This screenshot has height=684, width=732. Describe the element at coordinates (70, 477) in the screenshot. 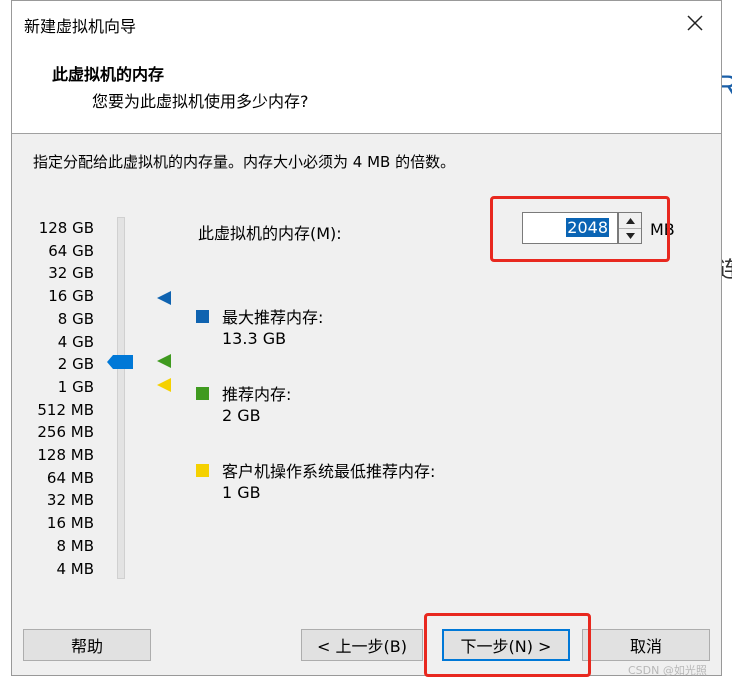

I see `scale-label: 64 MB` at that location.